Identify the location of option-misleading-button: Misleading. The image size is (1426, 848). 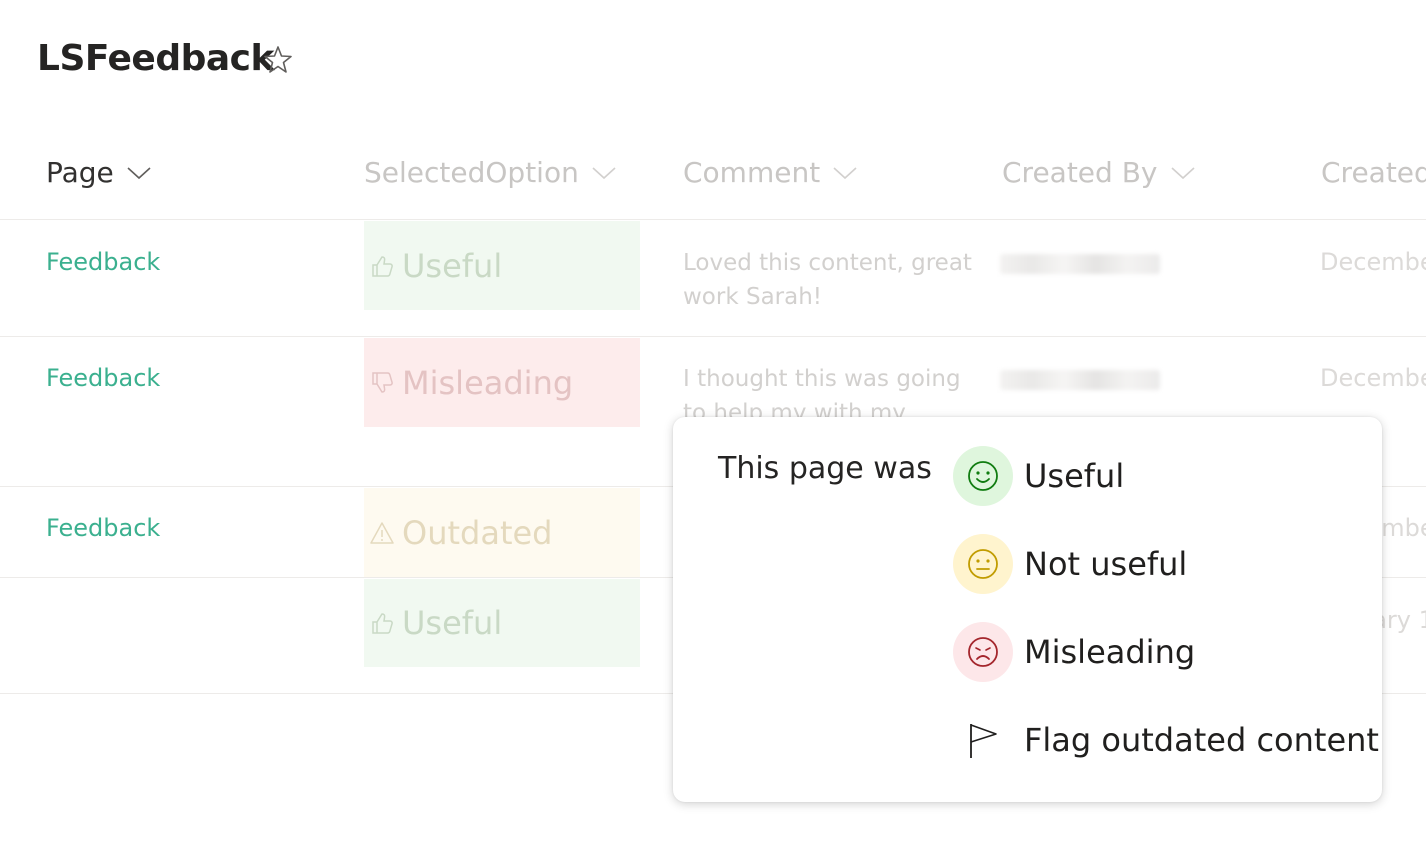
(1074, 652).